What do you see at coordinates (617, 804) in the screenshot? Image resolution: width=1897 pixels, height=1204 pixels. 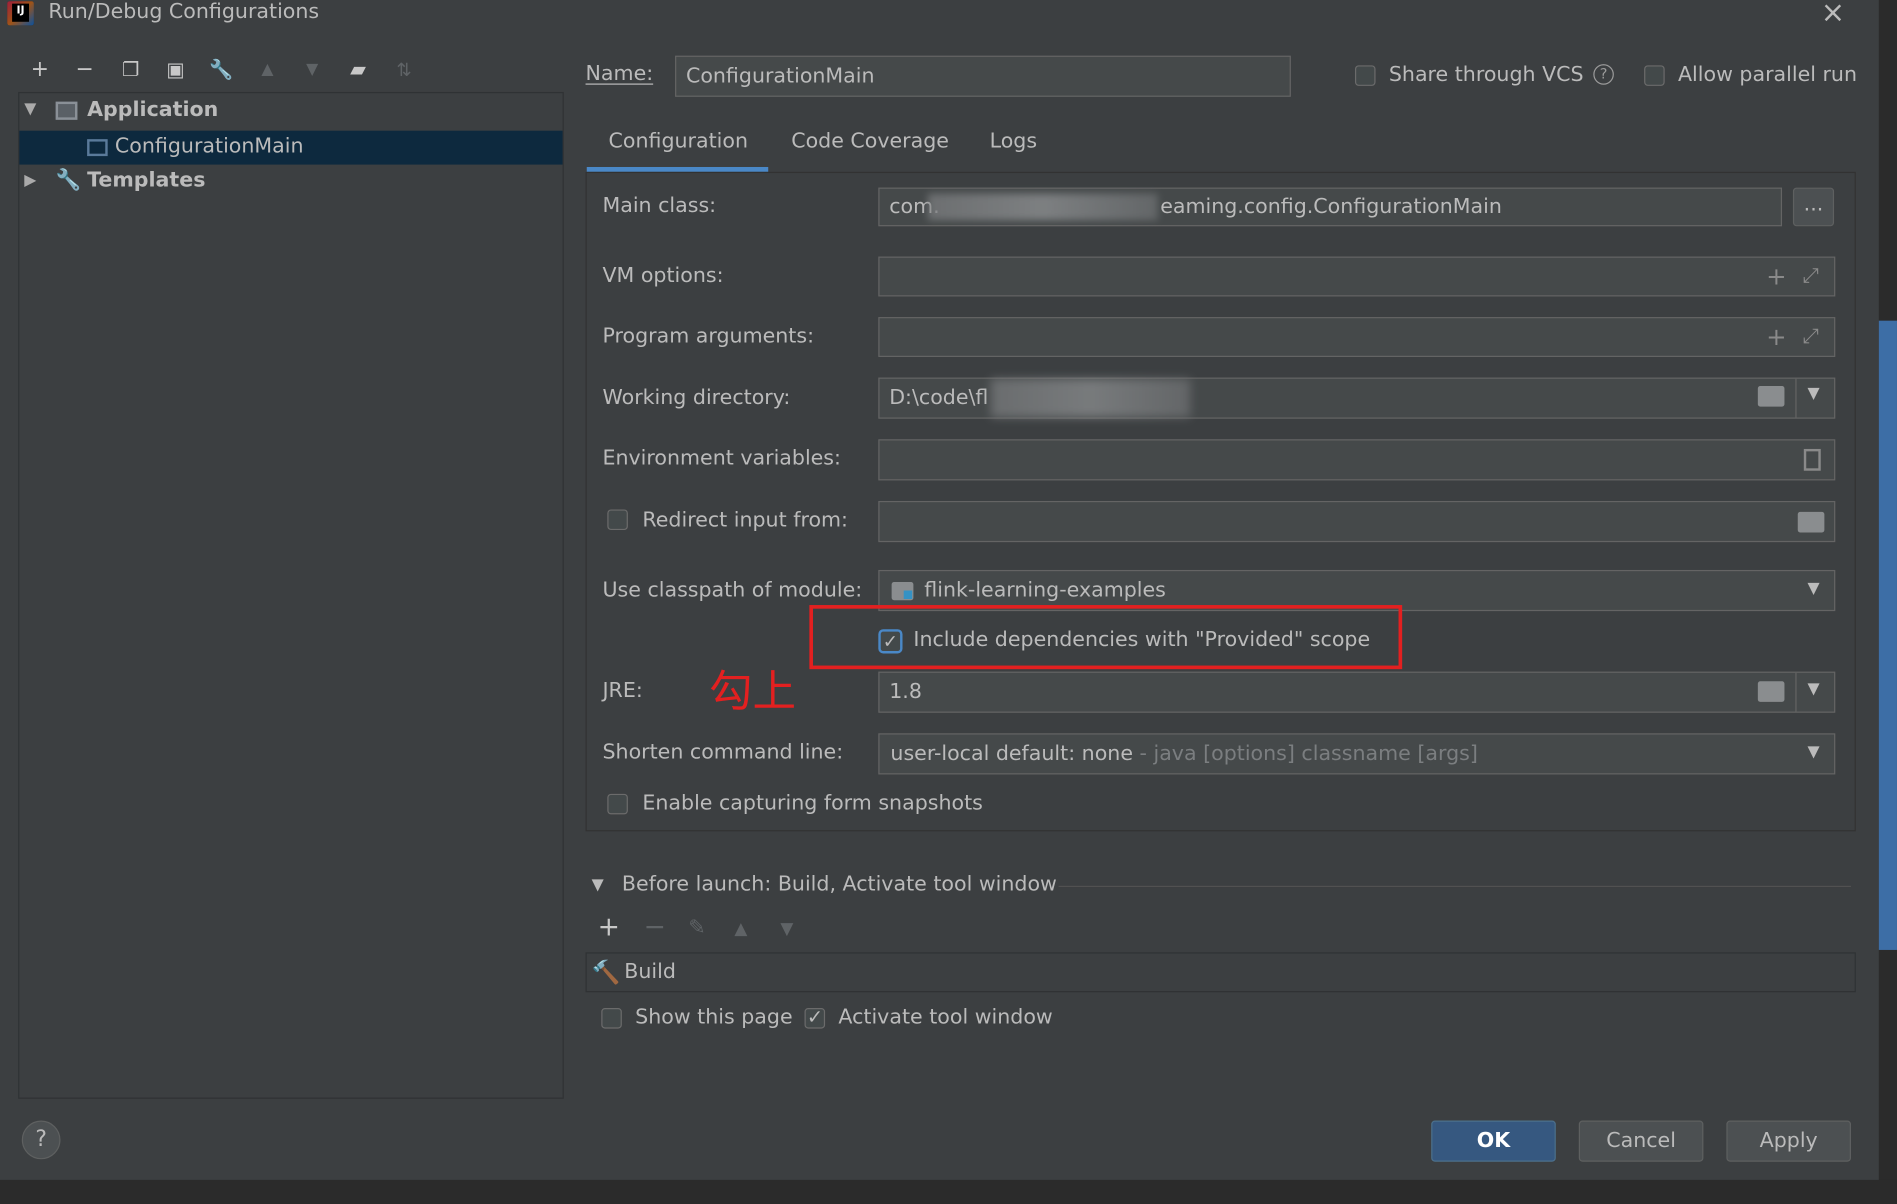 I see `snapshots-checkbox` at bounding box center [617, 804].